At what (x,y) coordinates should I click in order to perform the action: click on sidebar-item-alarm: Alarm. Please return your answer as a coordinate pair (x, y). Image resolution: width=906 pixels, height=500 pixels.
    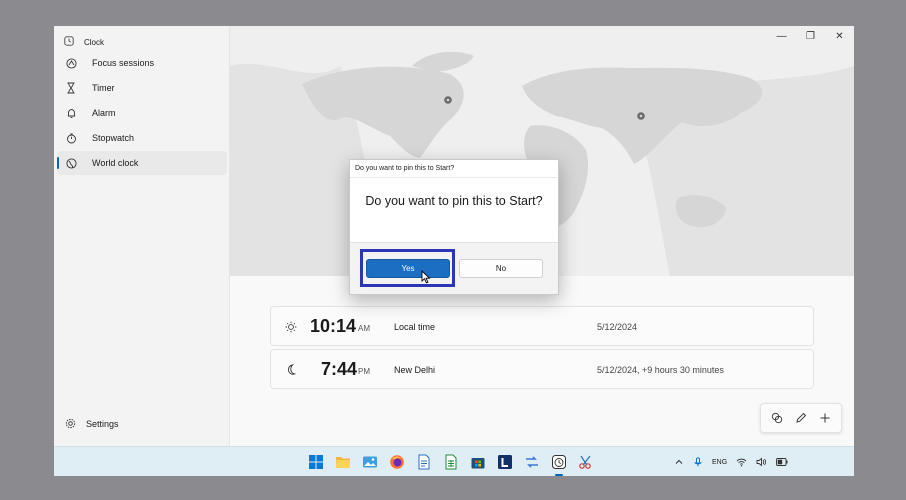
    Looking at the image, I should click on (142, 113).